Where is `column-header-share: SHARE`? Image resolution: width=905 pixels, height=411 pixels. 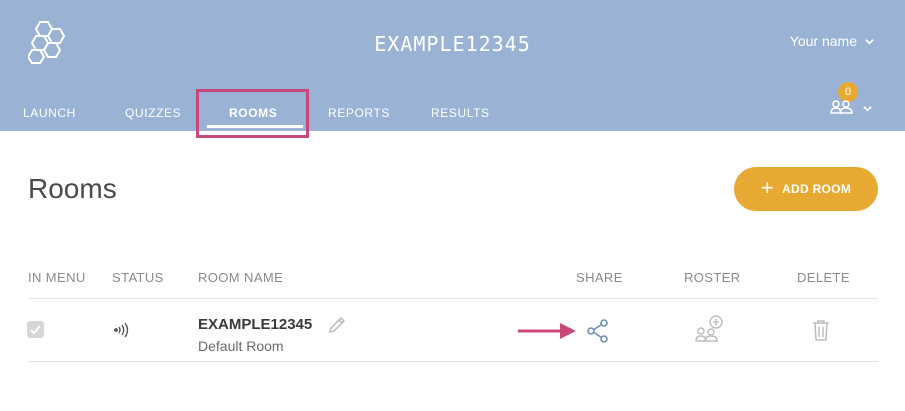 column-header-share: SHARE is located at coordinates (599, 277).